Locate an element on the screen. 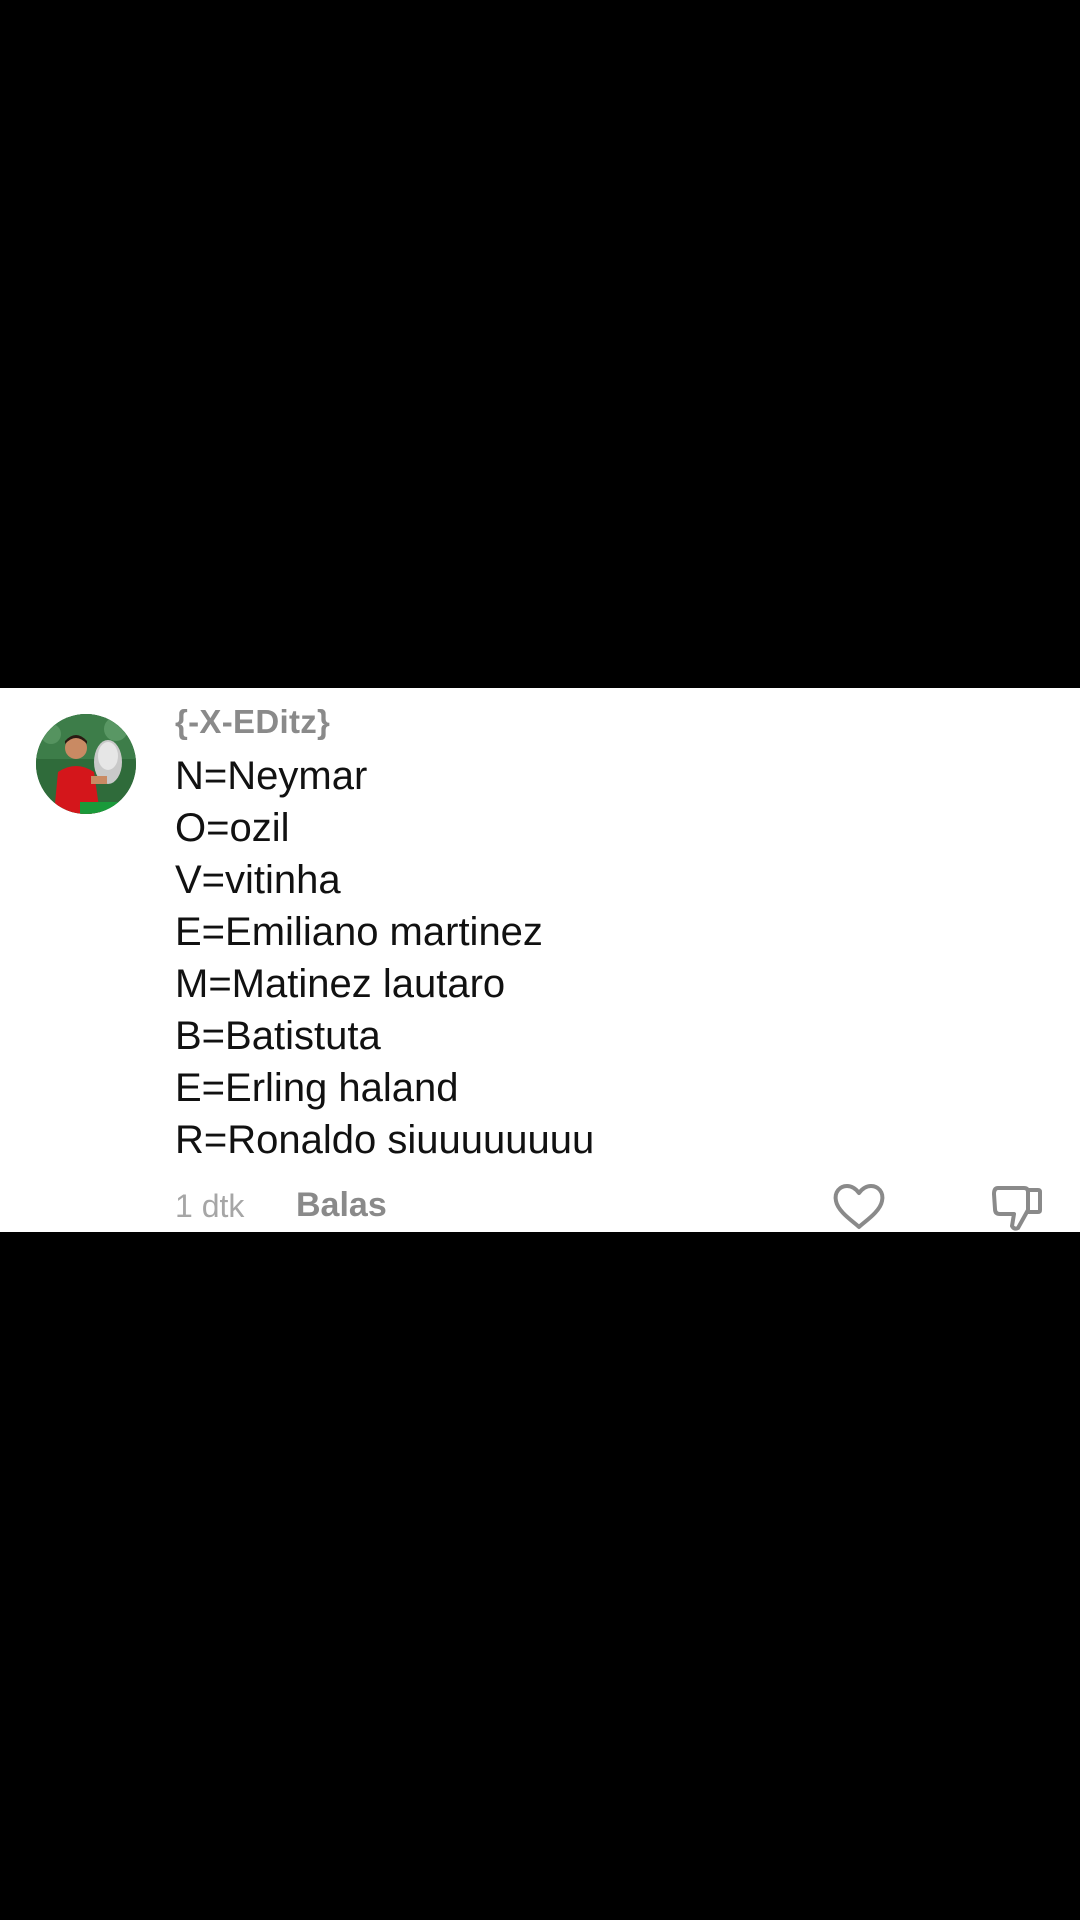  reply-button: Balas is located at coordinates (341, 1205).